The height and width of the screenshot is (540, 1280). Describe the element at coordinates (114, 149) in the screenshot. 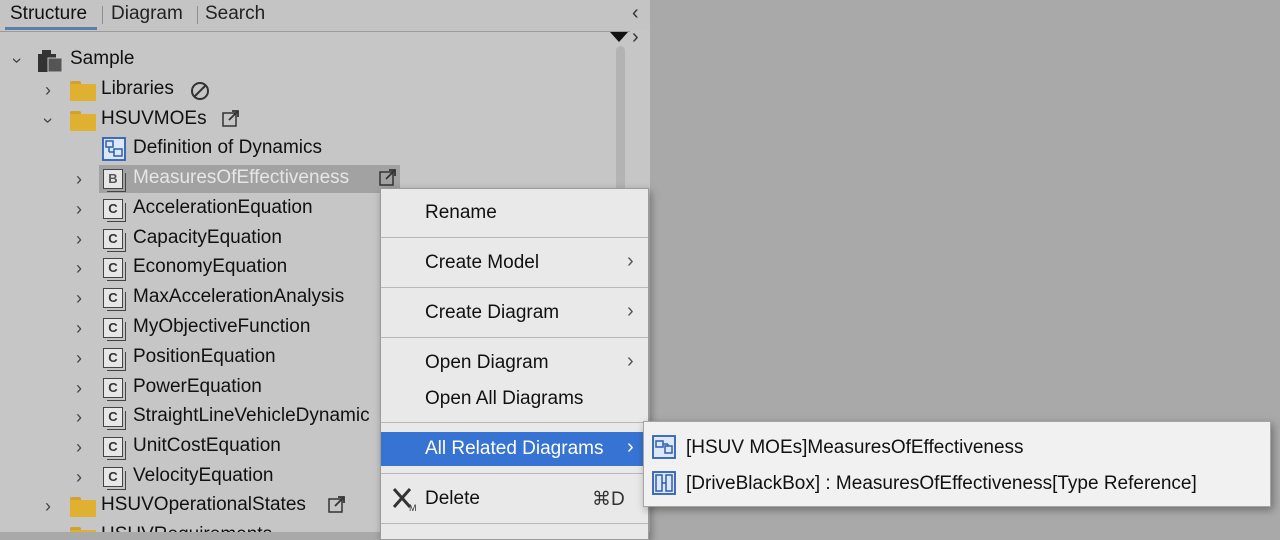

I see `block-definition-diagram-icon` at that location.